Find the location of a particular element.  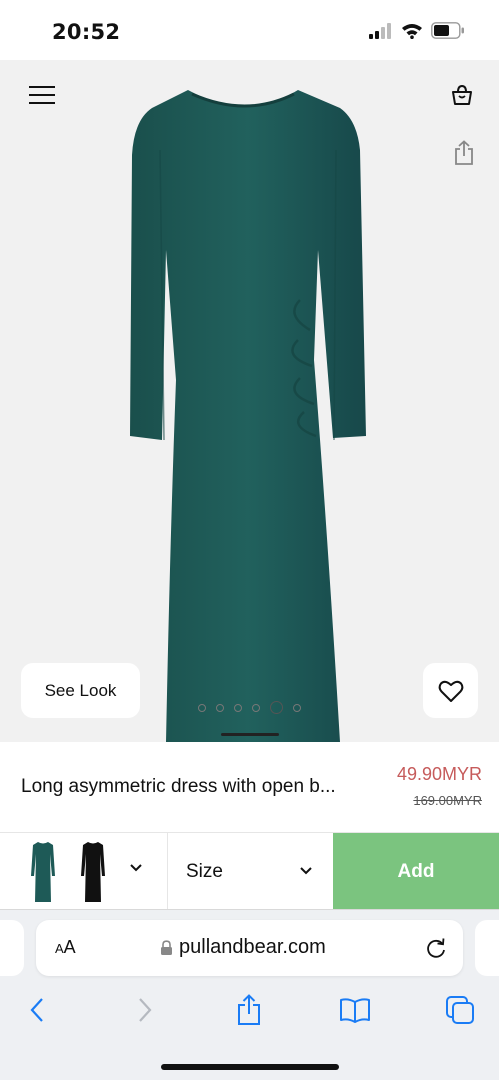

browser-share-button is located at coordinates (249, 1010).